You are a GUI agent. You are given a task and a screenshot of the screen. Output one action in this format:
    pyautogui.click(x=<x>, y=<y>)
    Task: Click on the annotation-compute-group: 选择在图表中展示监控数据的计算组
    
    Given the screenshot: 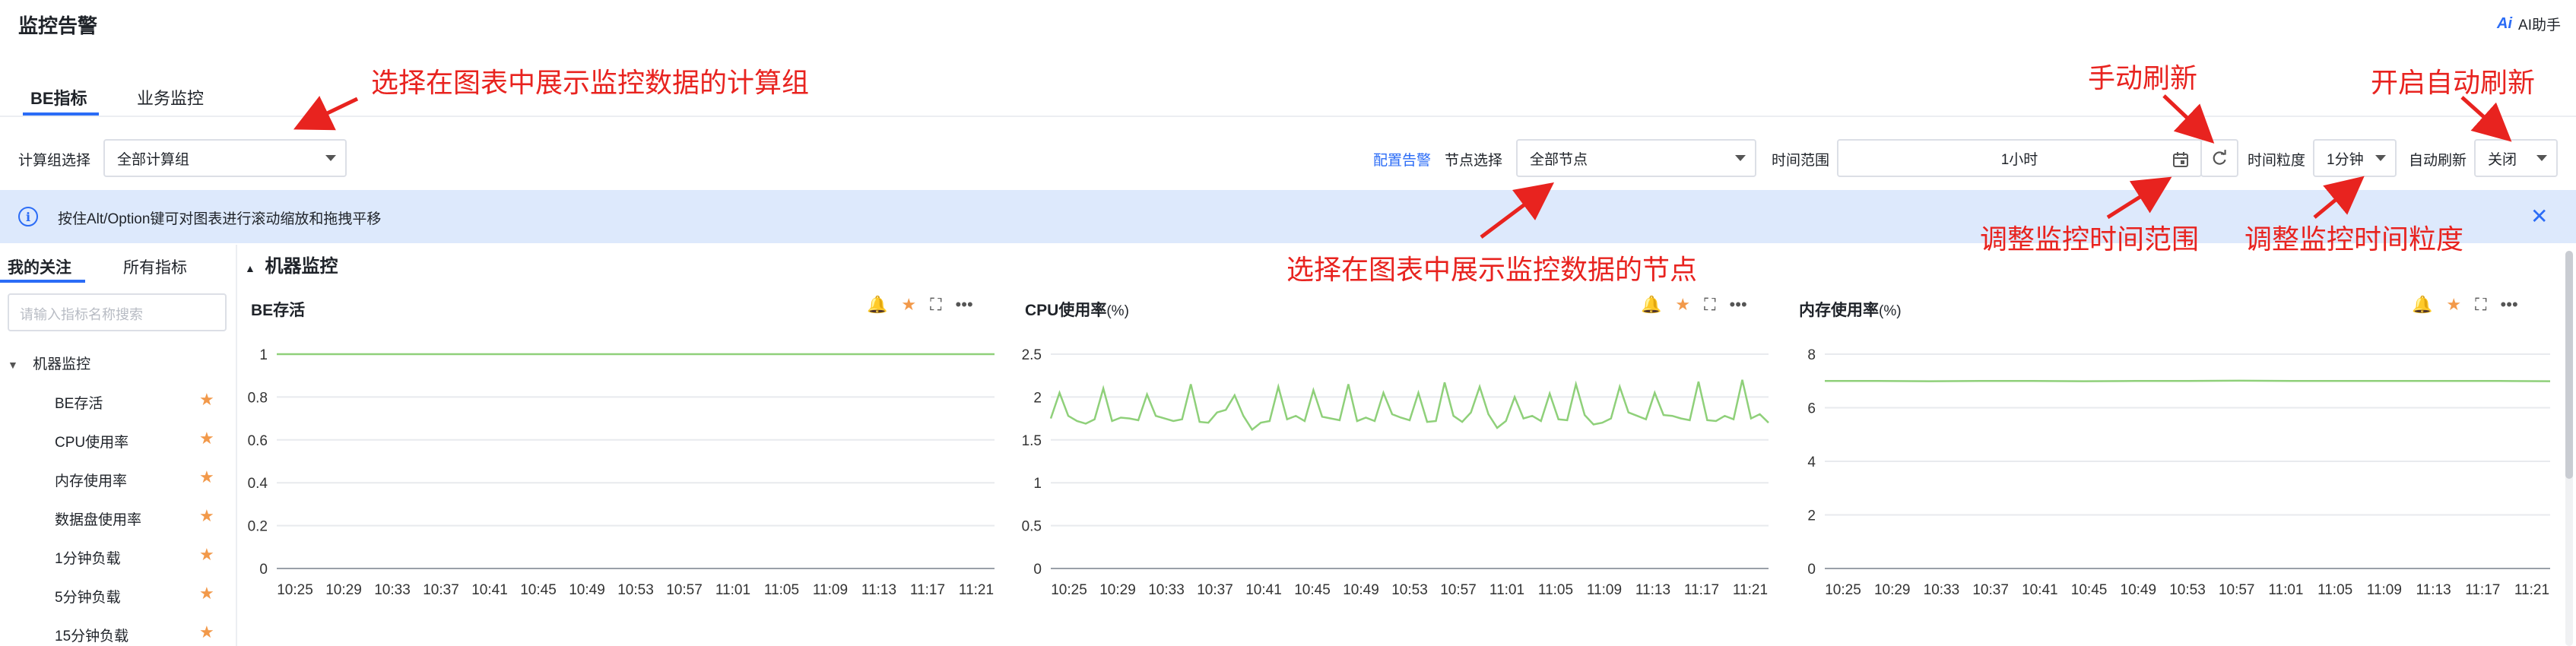 What is the action you would take?
    pyautogui.click(x=590, y=84)
    